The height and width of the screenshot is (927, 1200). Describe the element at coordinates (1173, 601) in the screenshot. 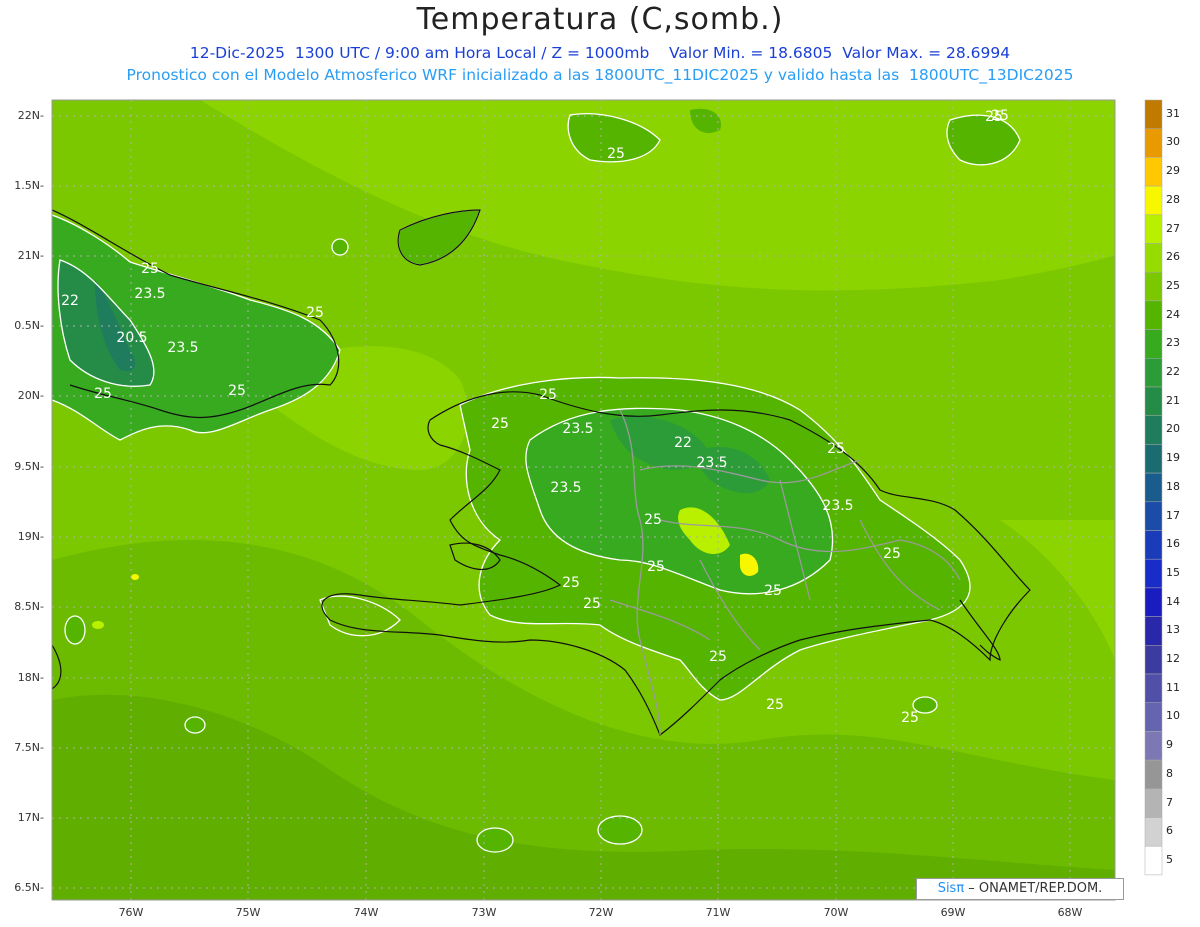

I see `colorbar-label: 14` at that location.